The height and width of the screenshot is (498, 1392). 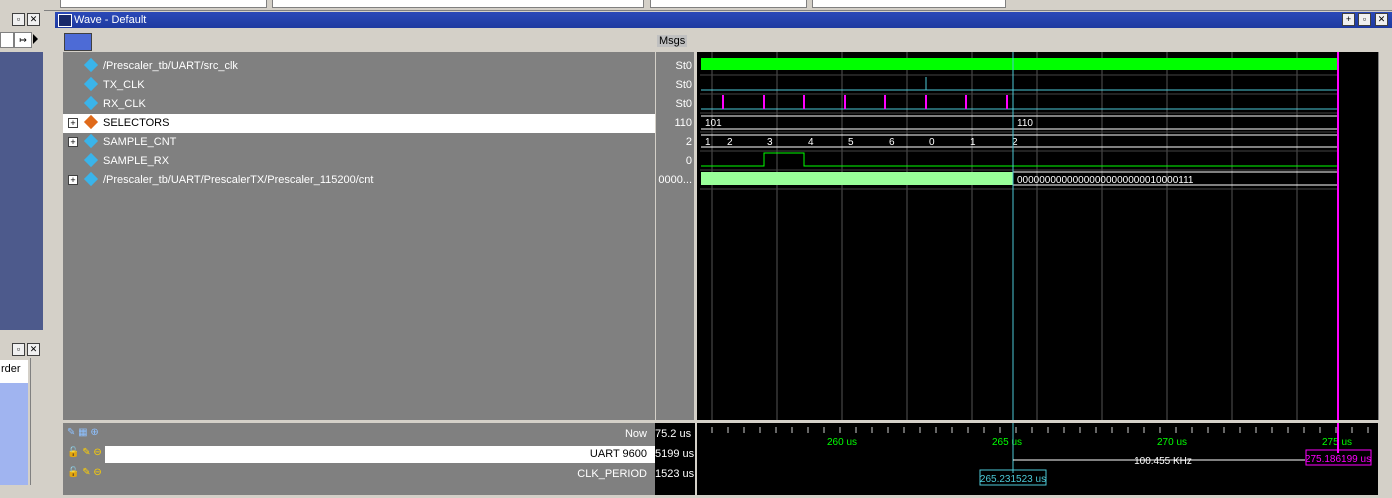 What do you see at coordinates (1013, 479) in the screenshot?
I see `clk-period-time-label: 265.231523 us` at bounding box center [1013, 479].